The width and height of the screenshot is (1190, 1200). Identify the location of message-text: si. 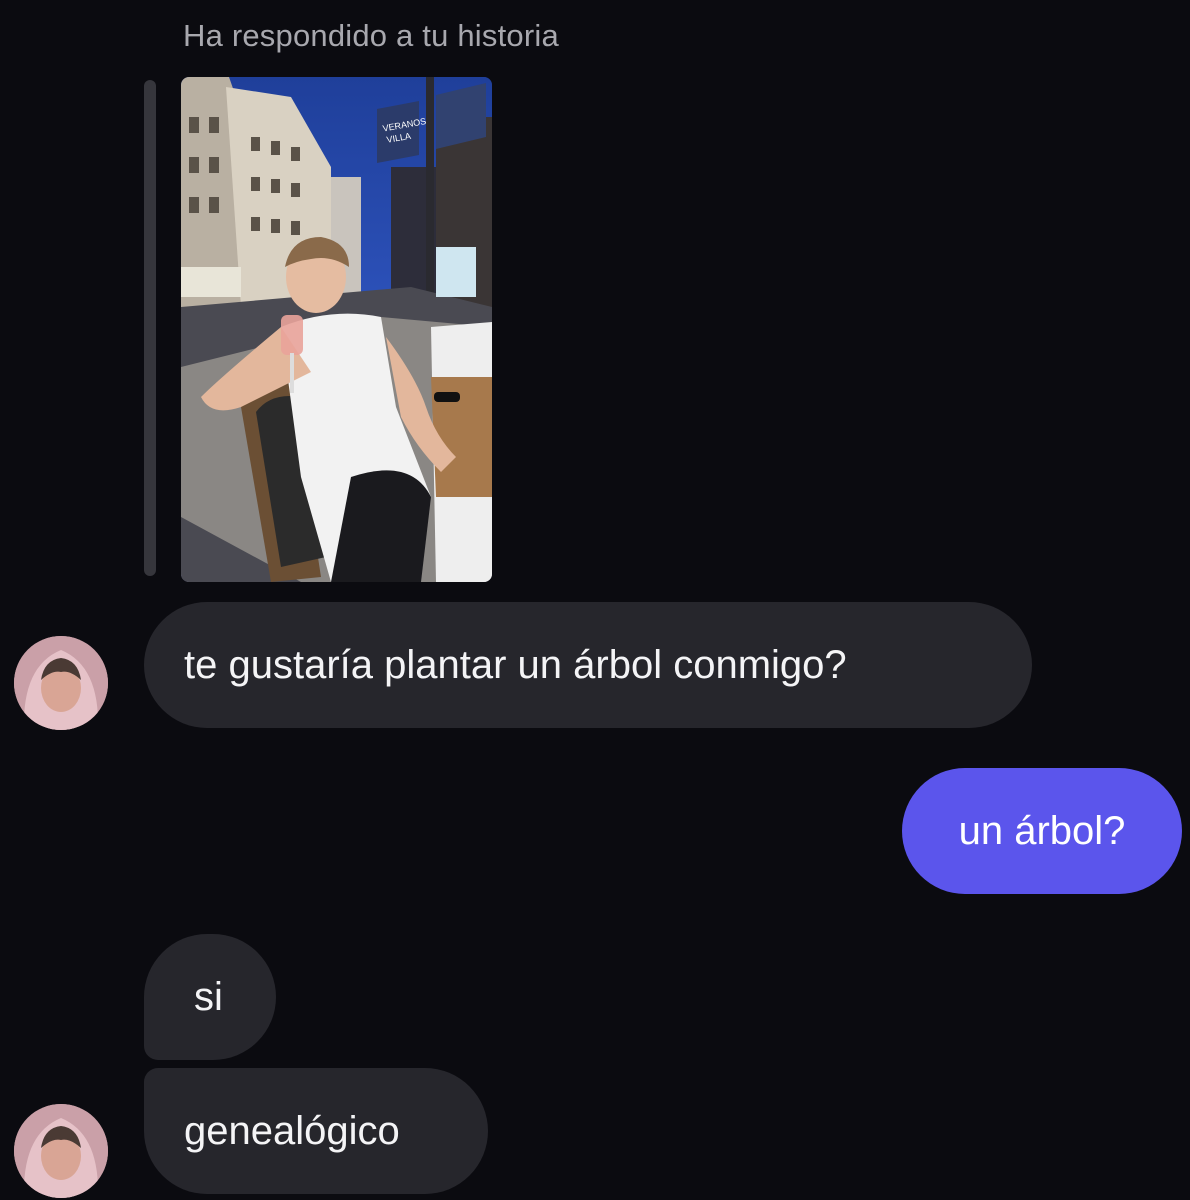
(208, 996).